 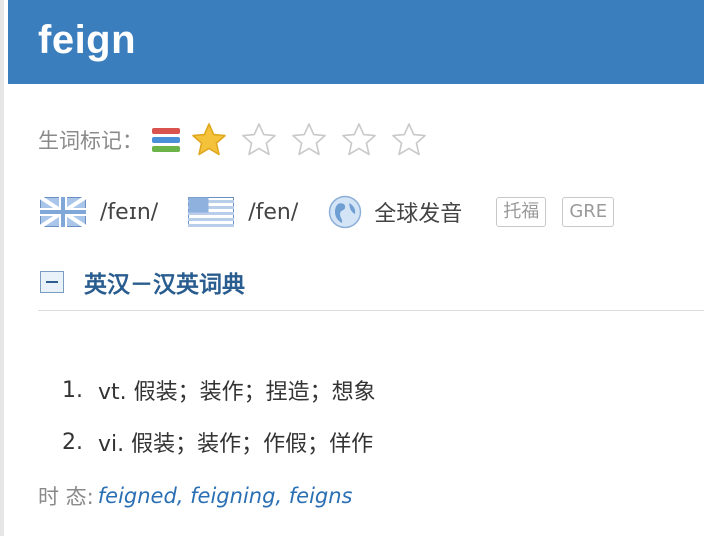 What do you see at coordinates (273, 212) in the screenshot?
I see `us-phonetic: /fen/` at bounding box center [273, 212].